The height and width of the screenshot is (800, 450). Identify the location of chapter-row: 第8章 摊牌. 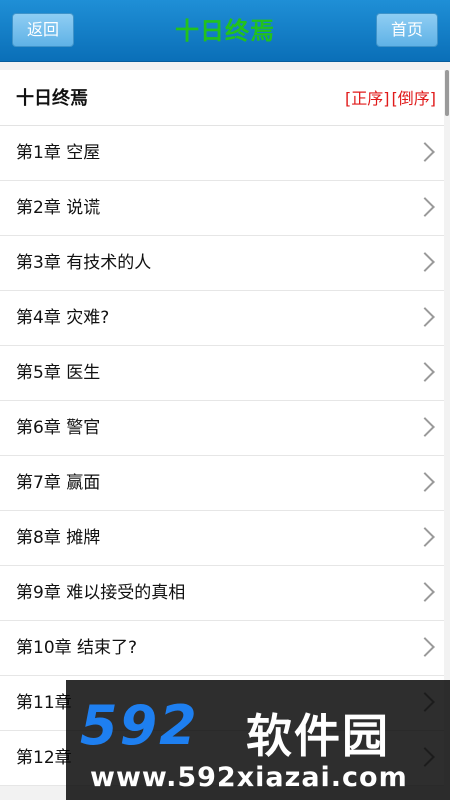
(222, 538).